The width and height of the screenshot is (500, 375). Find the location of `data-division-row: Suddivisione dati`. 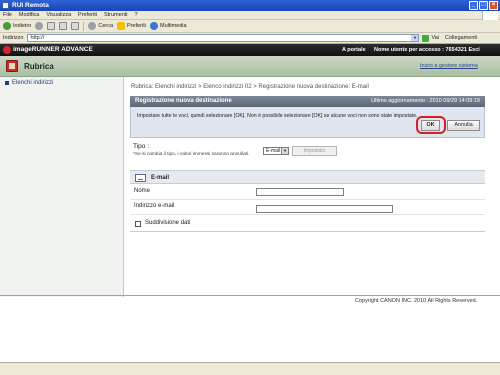

data-division-row: Suddivisione dati is located at coordinates (307, 224).